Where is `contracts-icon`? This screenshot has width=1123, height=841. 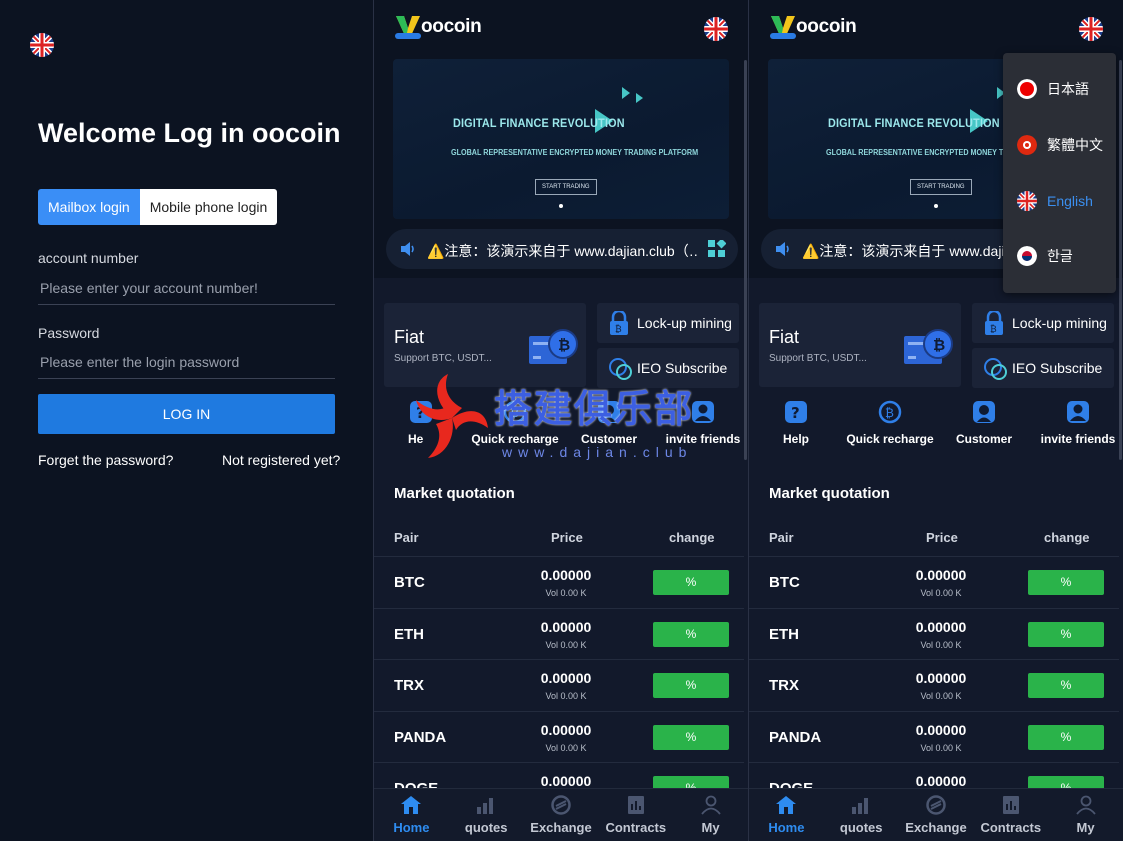 contracts-icon is located at coordinates (1010, 805).